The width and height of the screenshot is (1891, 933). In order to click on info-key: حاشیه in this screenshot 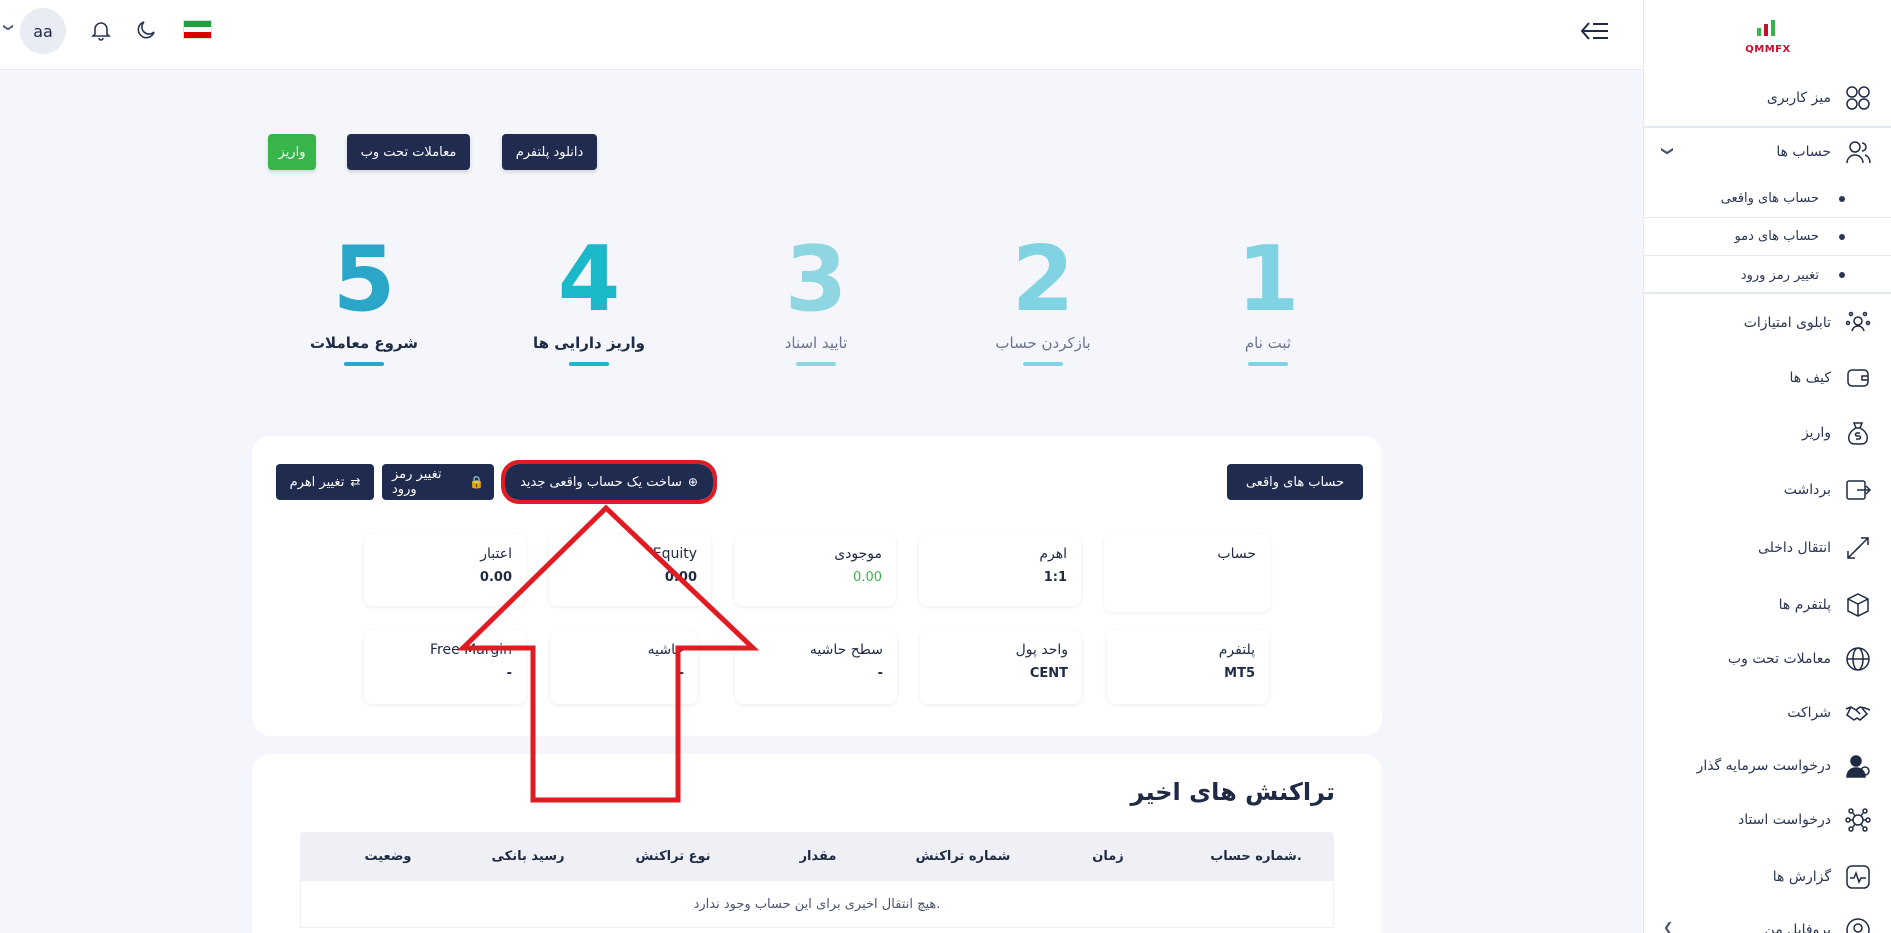, I will do `click(665, 650)`.